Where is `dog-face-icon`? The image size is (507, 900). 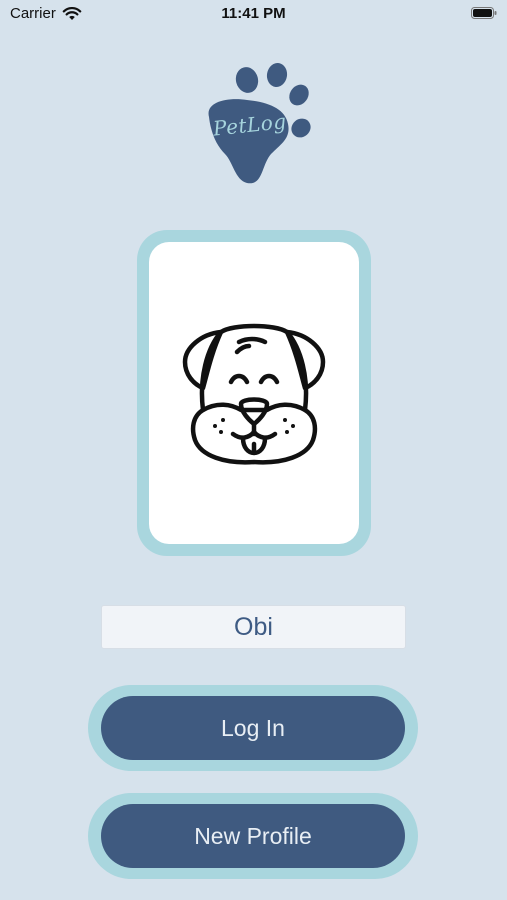
dog-face-icon is located at coordinates (254, 394).